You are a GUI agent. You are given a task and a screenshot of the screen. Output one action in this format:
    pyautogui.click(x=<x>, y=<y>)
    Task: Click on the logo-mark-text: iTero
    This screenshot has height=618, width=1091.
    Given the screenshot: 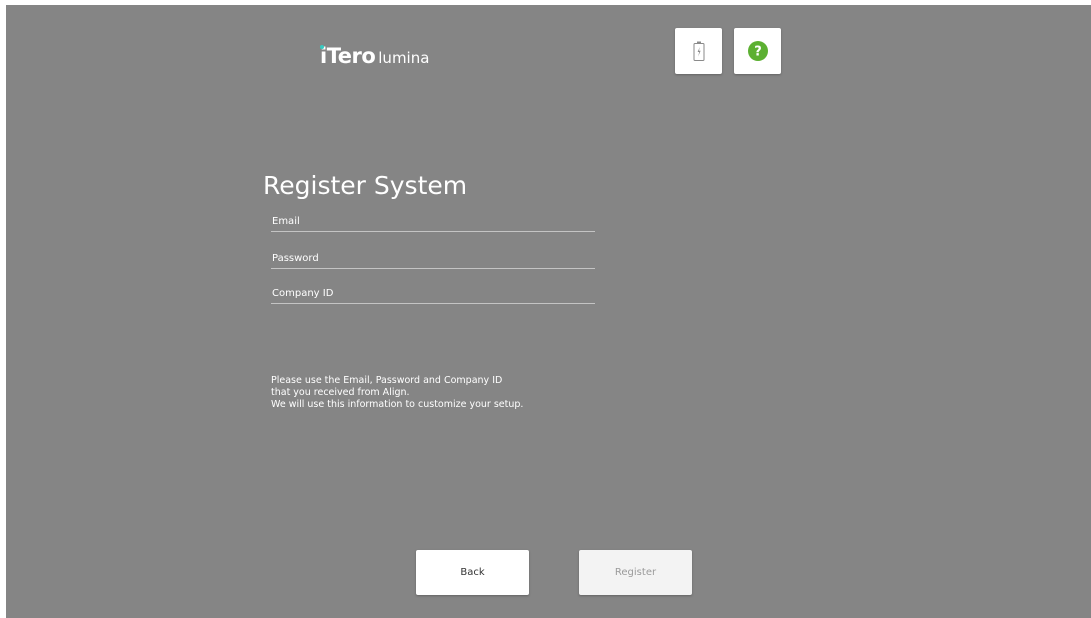 What is the action you would take?
    pyautogui.click(x=348, y=56)
    